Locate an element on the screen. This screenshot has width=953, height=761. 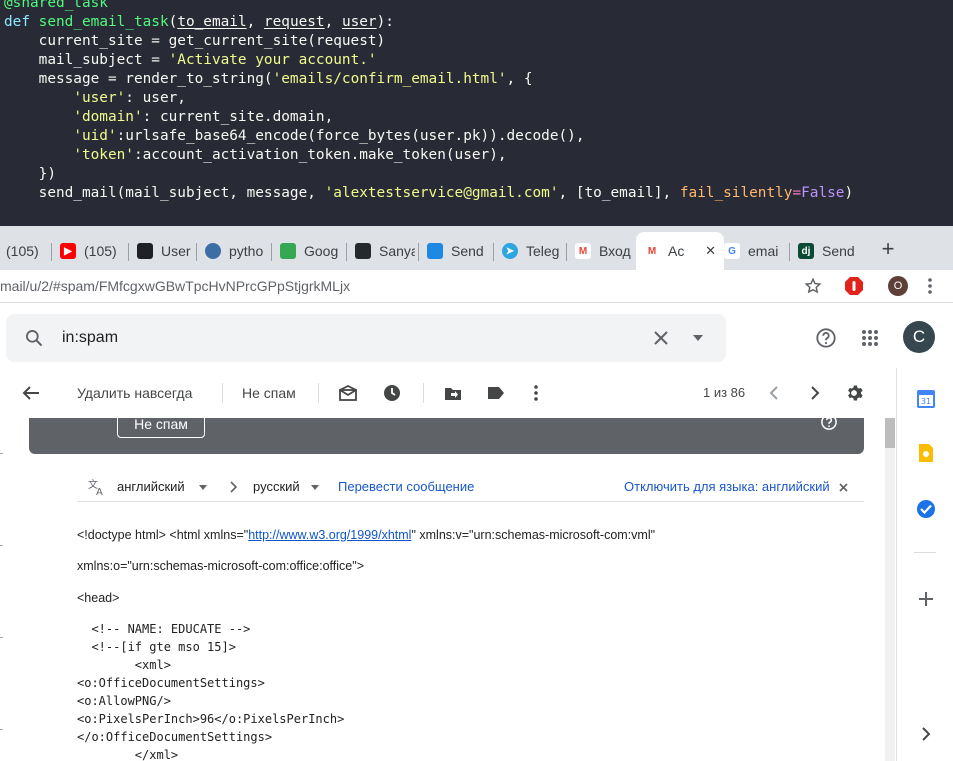
translate-message-link: Перевести сообщение is located at coordinates (406, 486).